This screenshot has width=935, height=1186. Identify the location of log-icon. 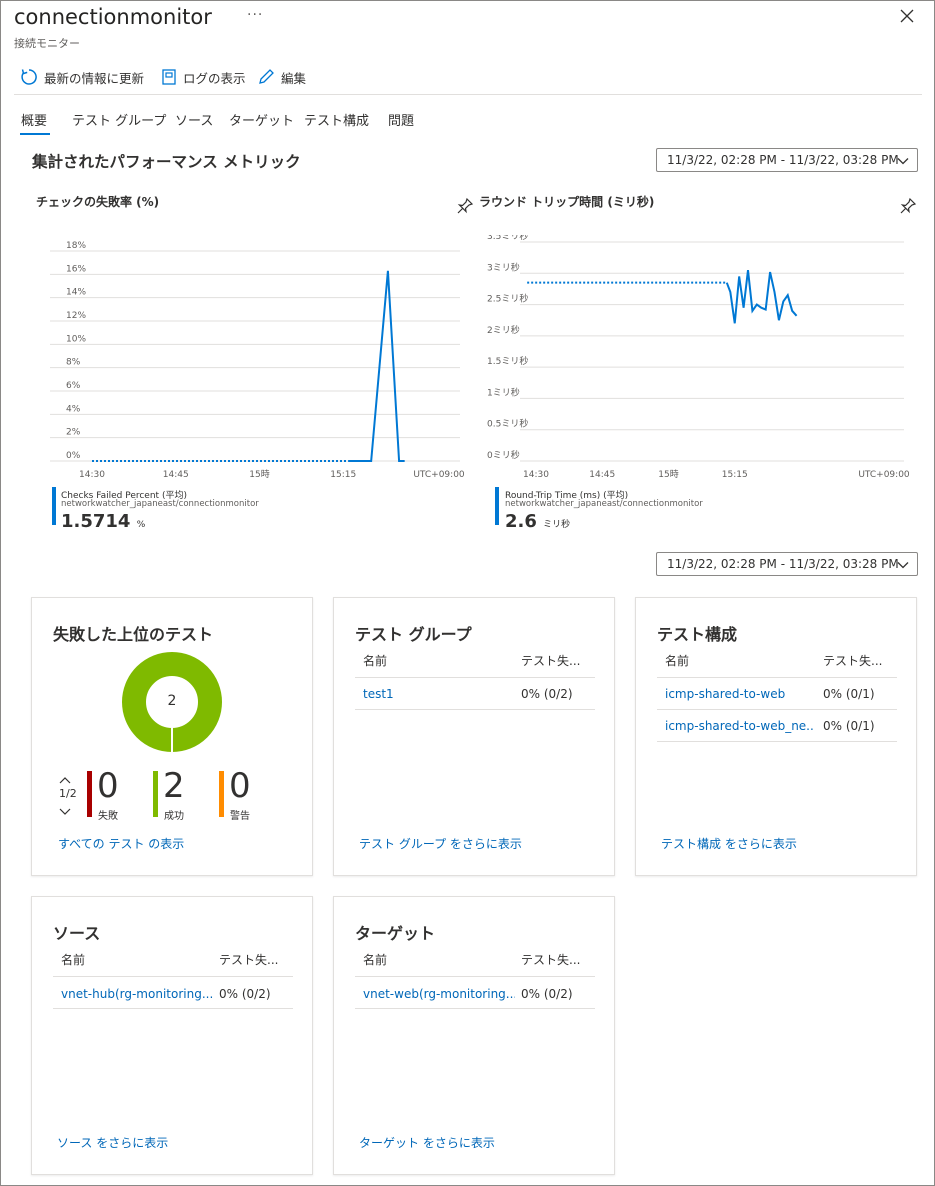
(169, 77).